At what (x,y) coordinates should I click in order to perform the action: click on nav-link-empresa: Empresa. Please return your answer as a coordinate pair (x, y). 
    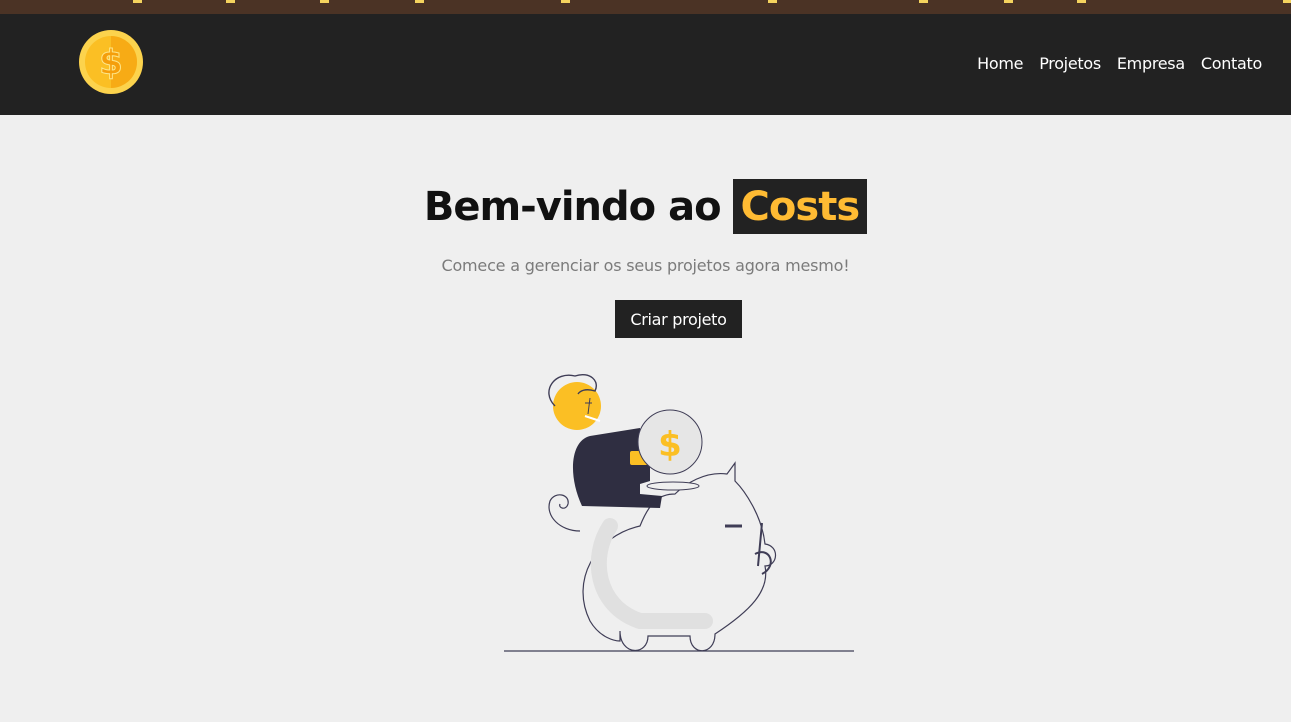
    Looking at the image, I should click on (1151, 63).